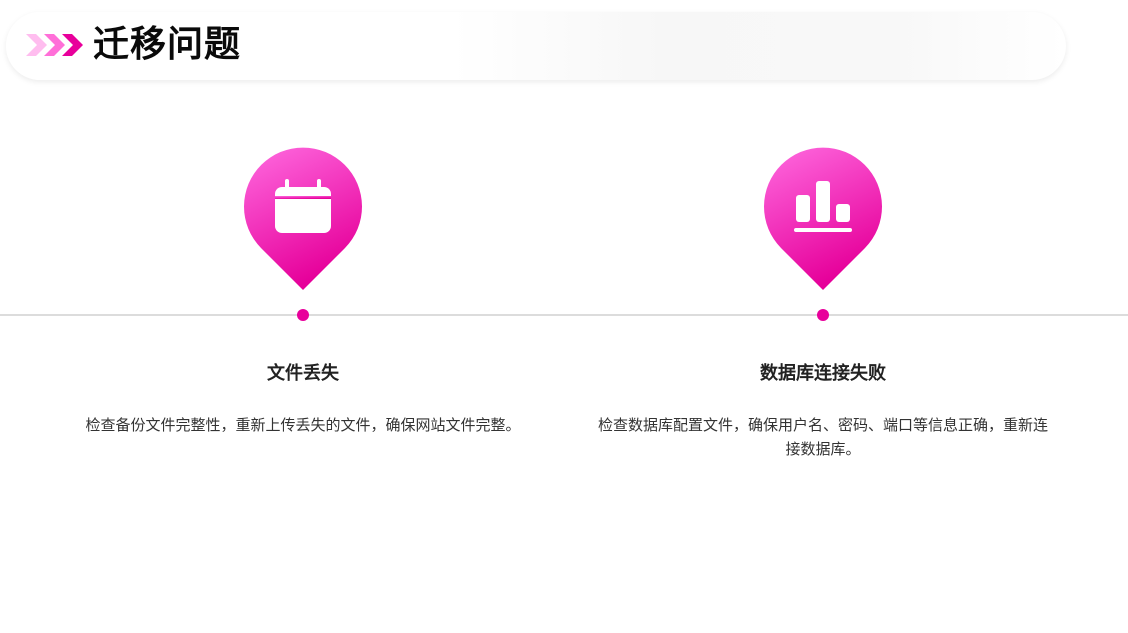 This screenshot has width=1128, height=633. Describe the element at coordinates (303, 373) in the screenshot. I see `item-title: 文件丢失` at that location.